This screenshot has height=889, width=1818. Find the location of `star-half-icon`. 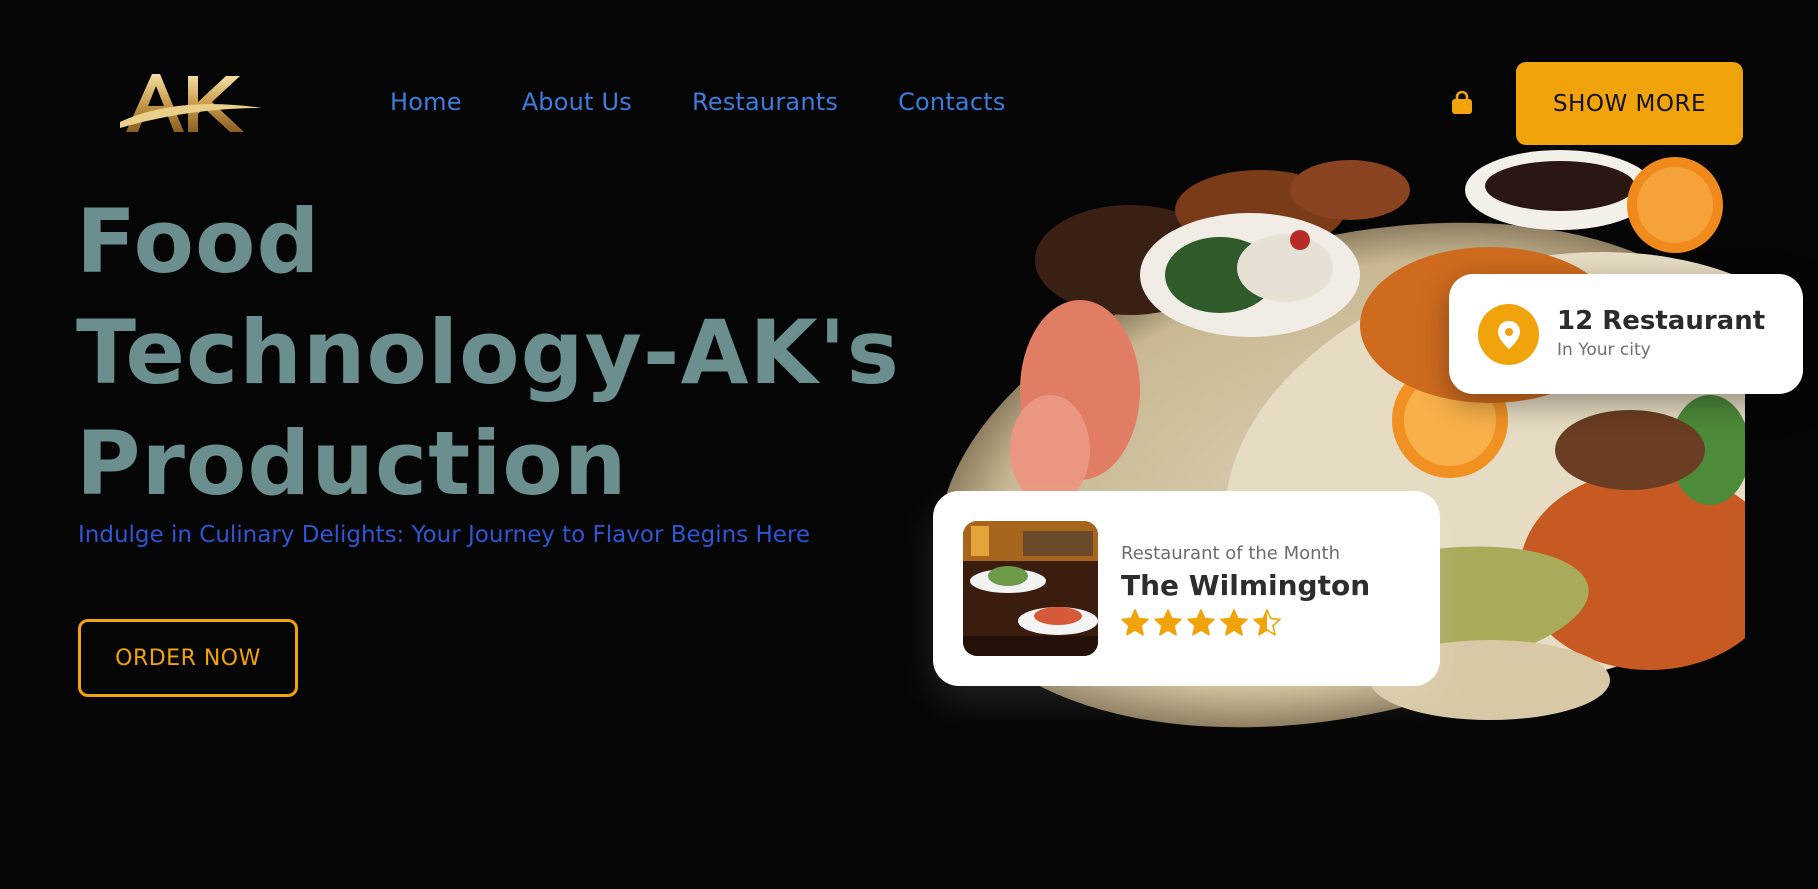

star-half-icon is located at coordinates (1267, 622).